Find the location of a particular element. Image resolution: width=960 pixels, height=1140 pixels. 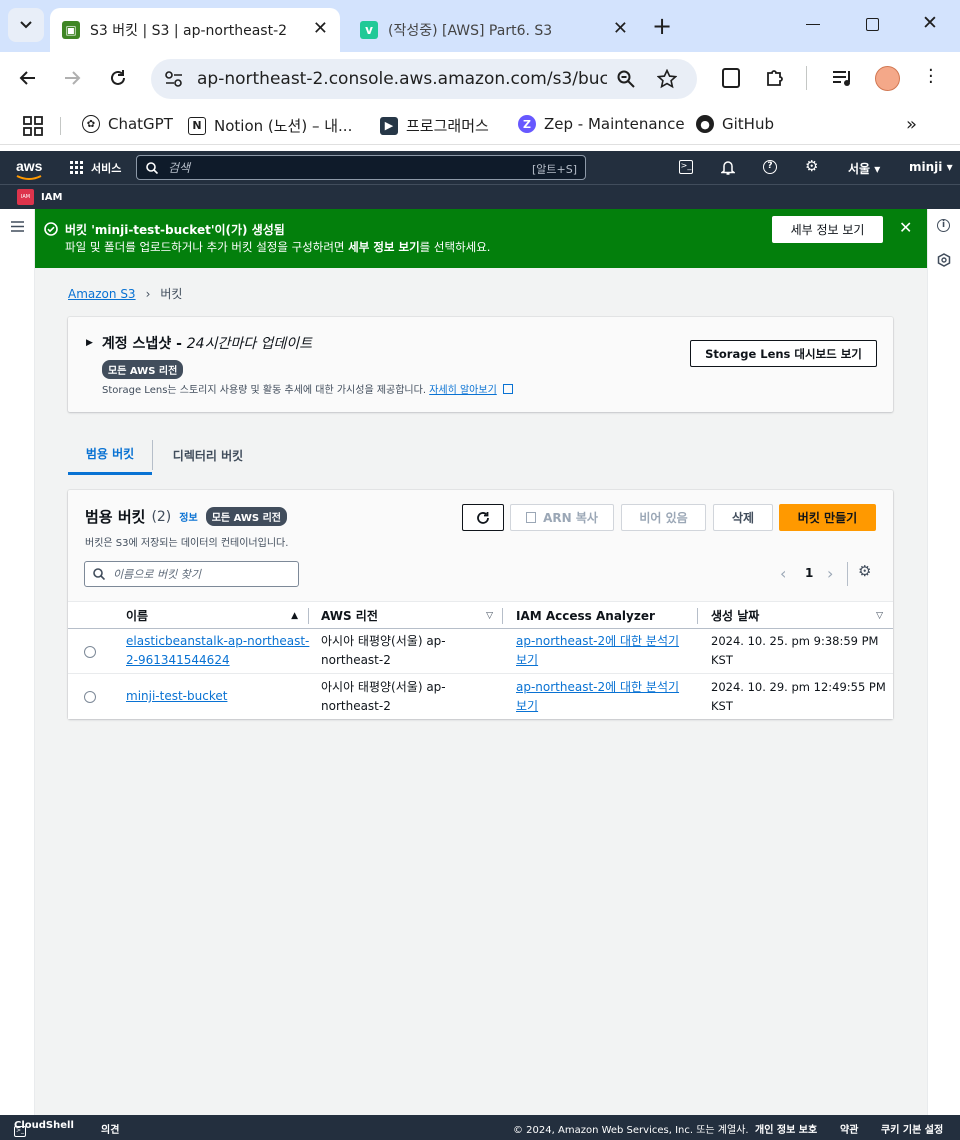

empty-bucket-button: 비어 있음 is located at coordinates (663, 517).